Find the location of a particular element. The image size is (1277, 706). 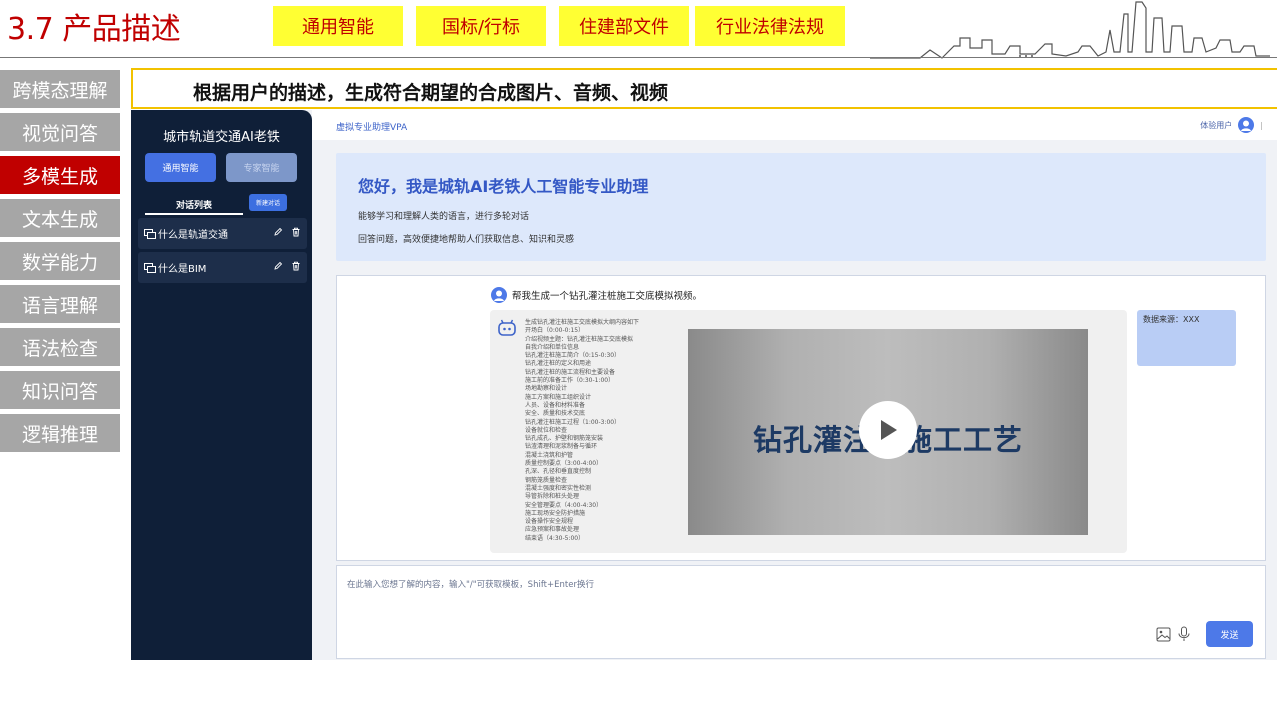

sidebar-item-grammar-check: 语法检查 is located at coordinates (60, 347).